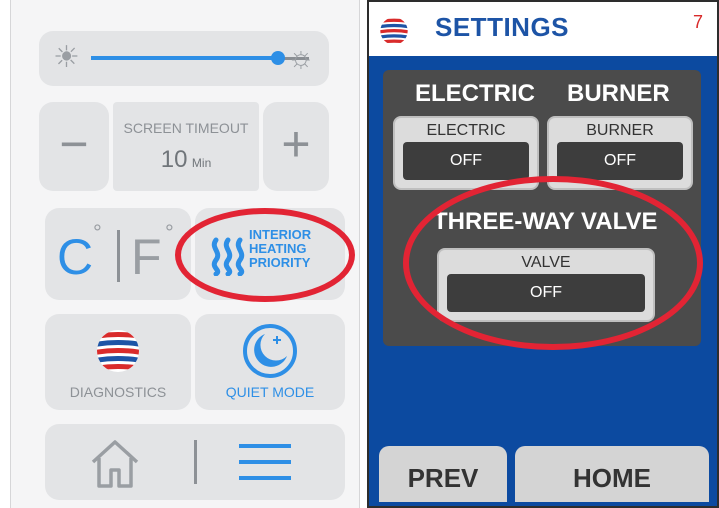 The height and width of the screenshot is (508, 719). I want to click on interior-heating-priority-button: INTERIOR HEATING PRIORITY, so click(270, 254).